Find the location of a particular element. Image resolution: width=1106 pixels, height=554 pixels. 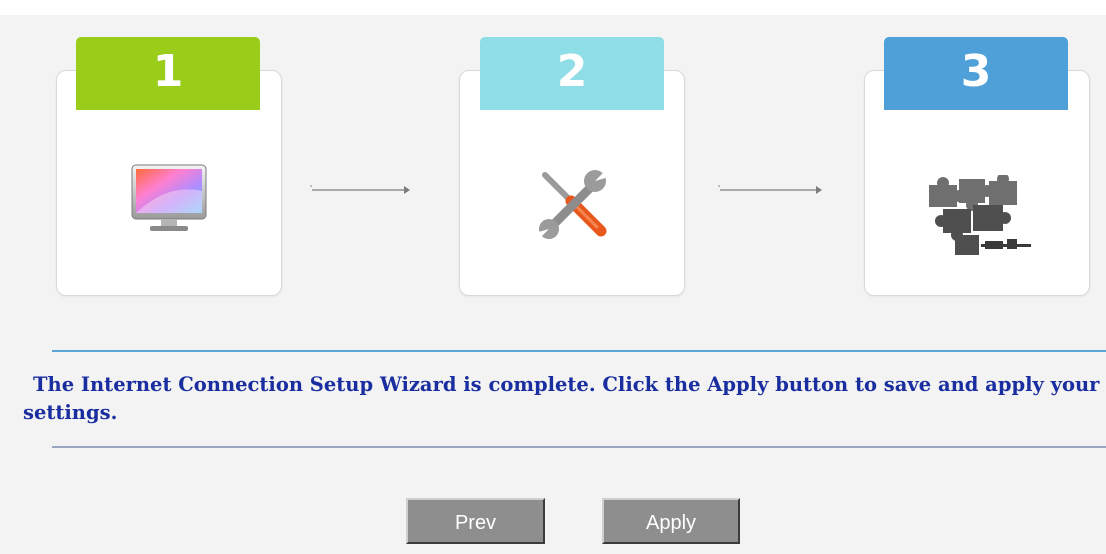

apply-button: Apply is located at coordinates (671, 521).